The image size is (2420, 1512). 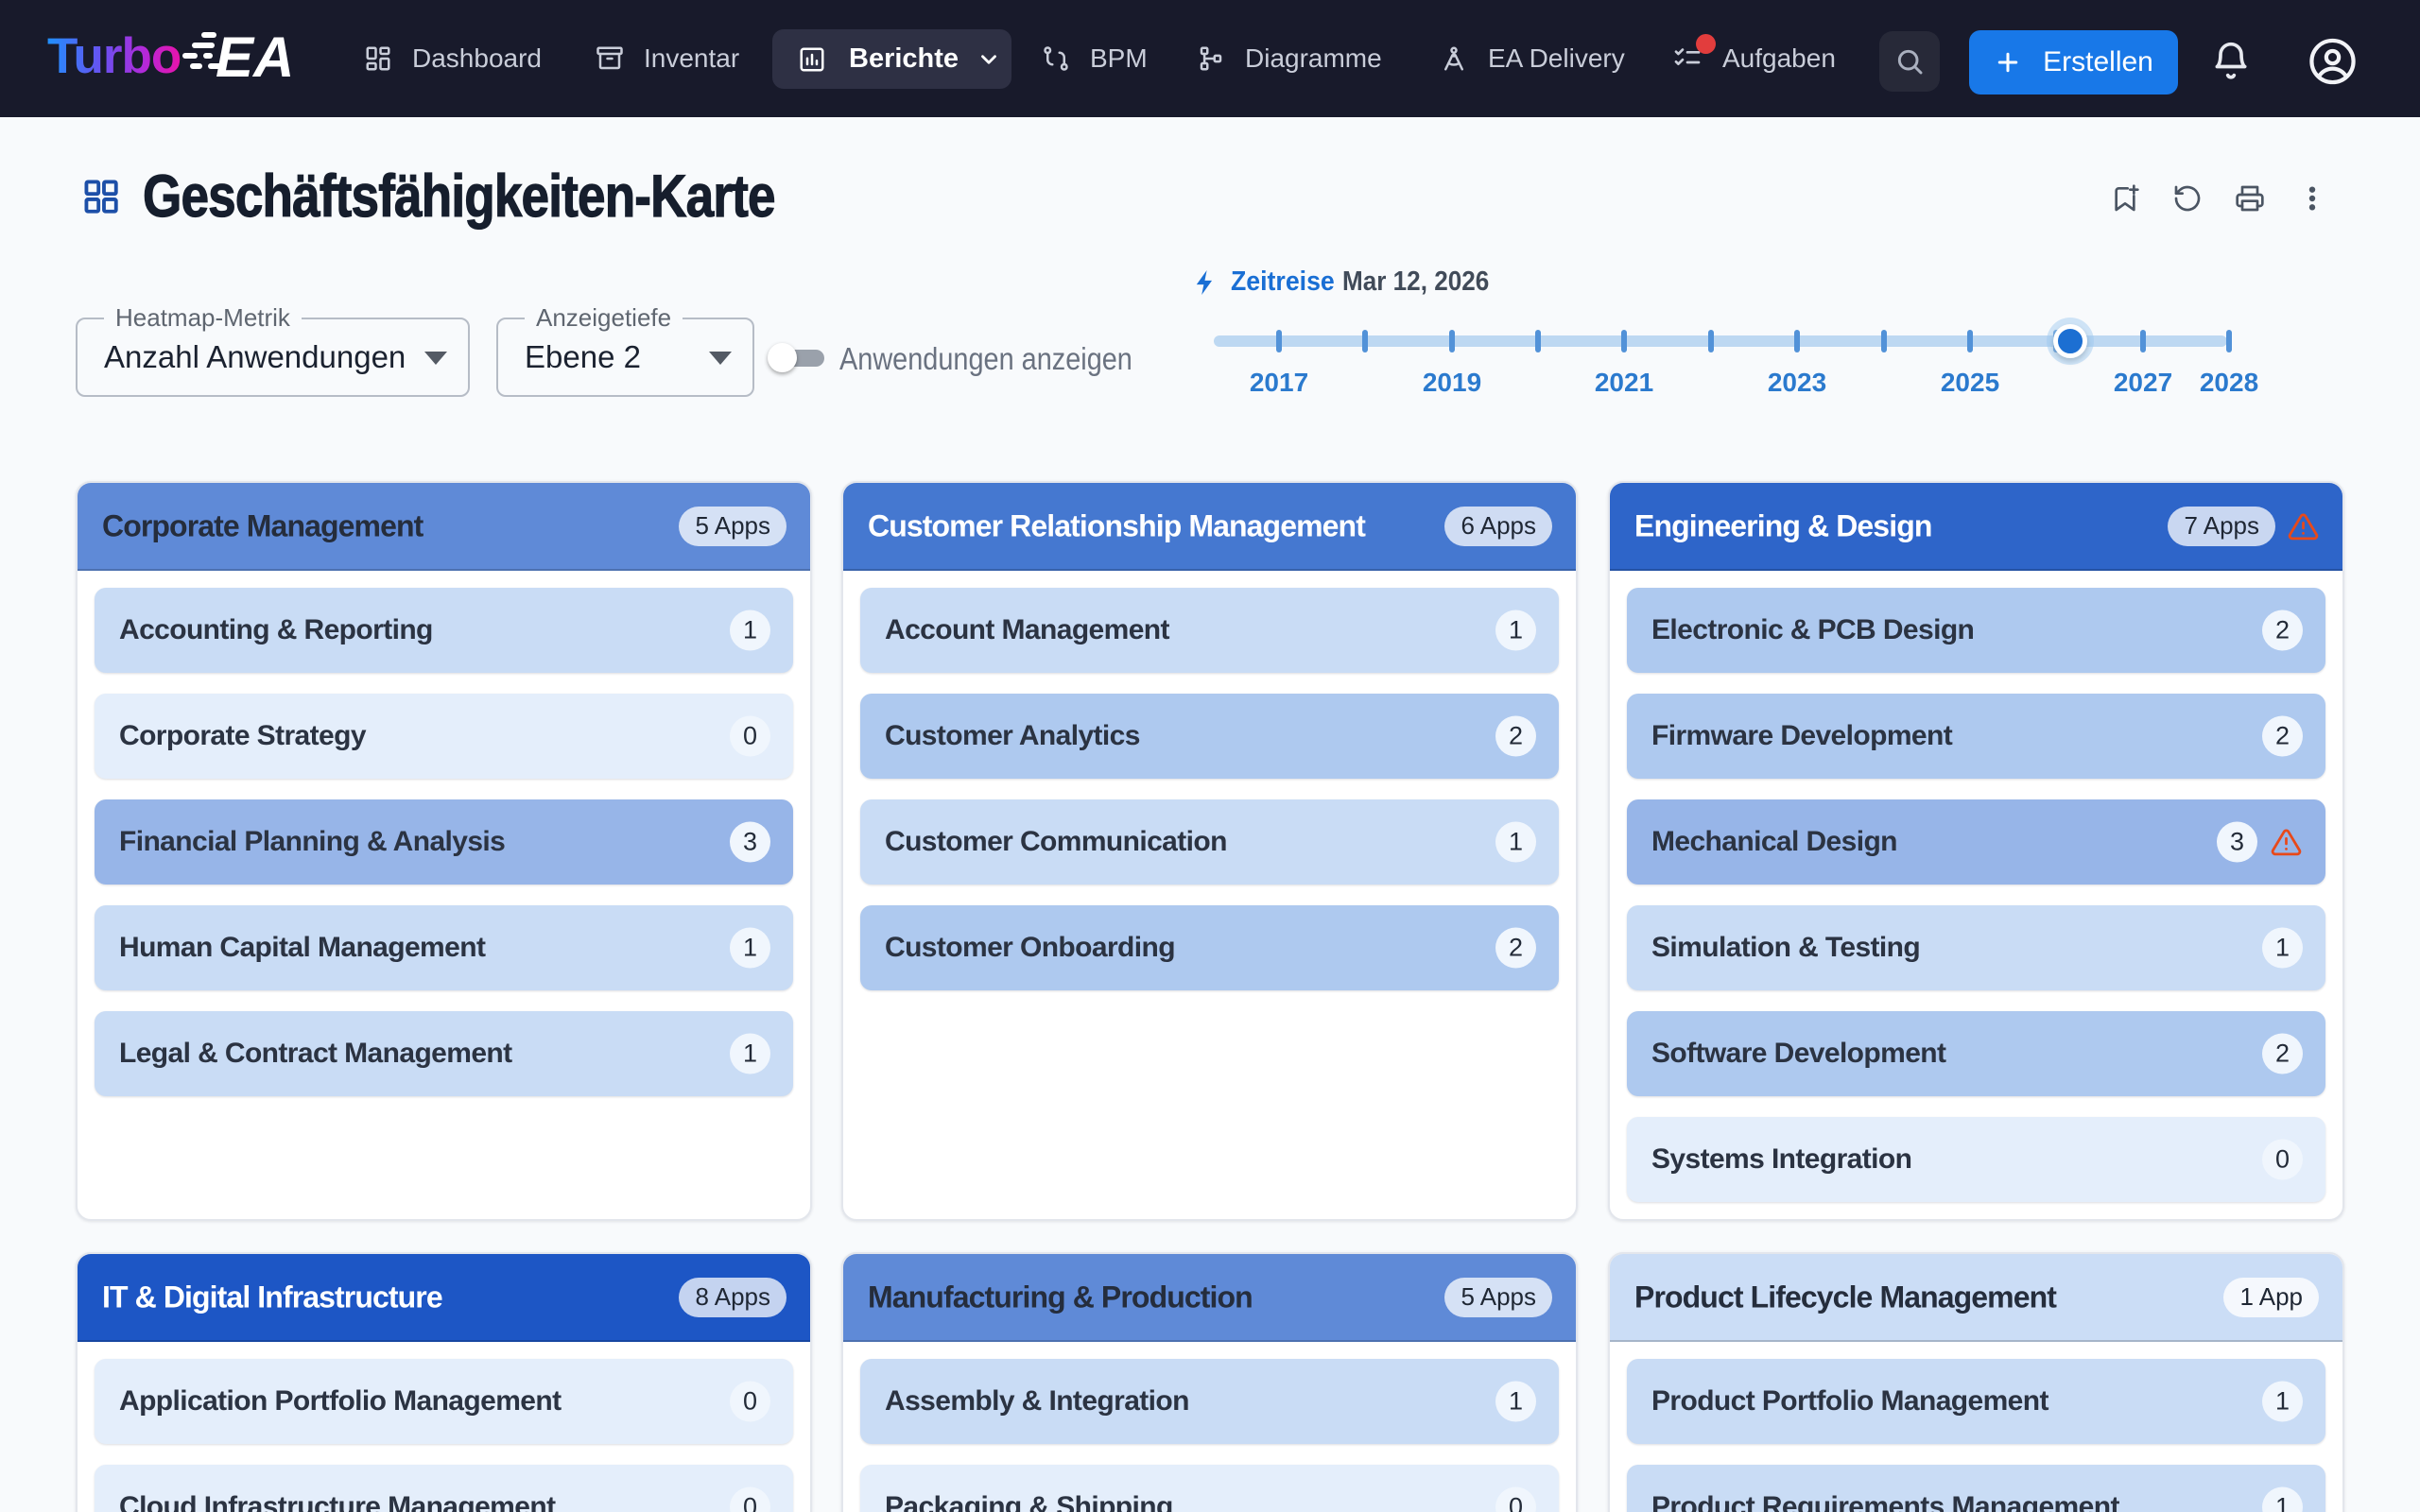 What do you see at coordinates (255, 57) in the screenshot?
I see `svg-text: EA` at bounding box center [255, 57].